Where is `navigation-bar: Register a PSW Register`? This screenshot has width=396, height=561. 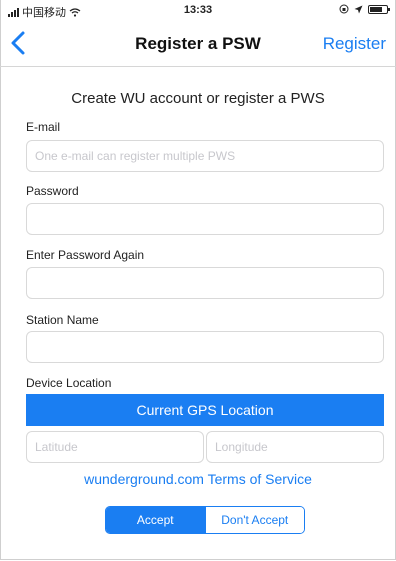
navigation-bar: Register a PSW Register is located at coordinates (198, 44).